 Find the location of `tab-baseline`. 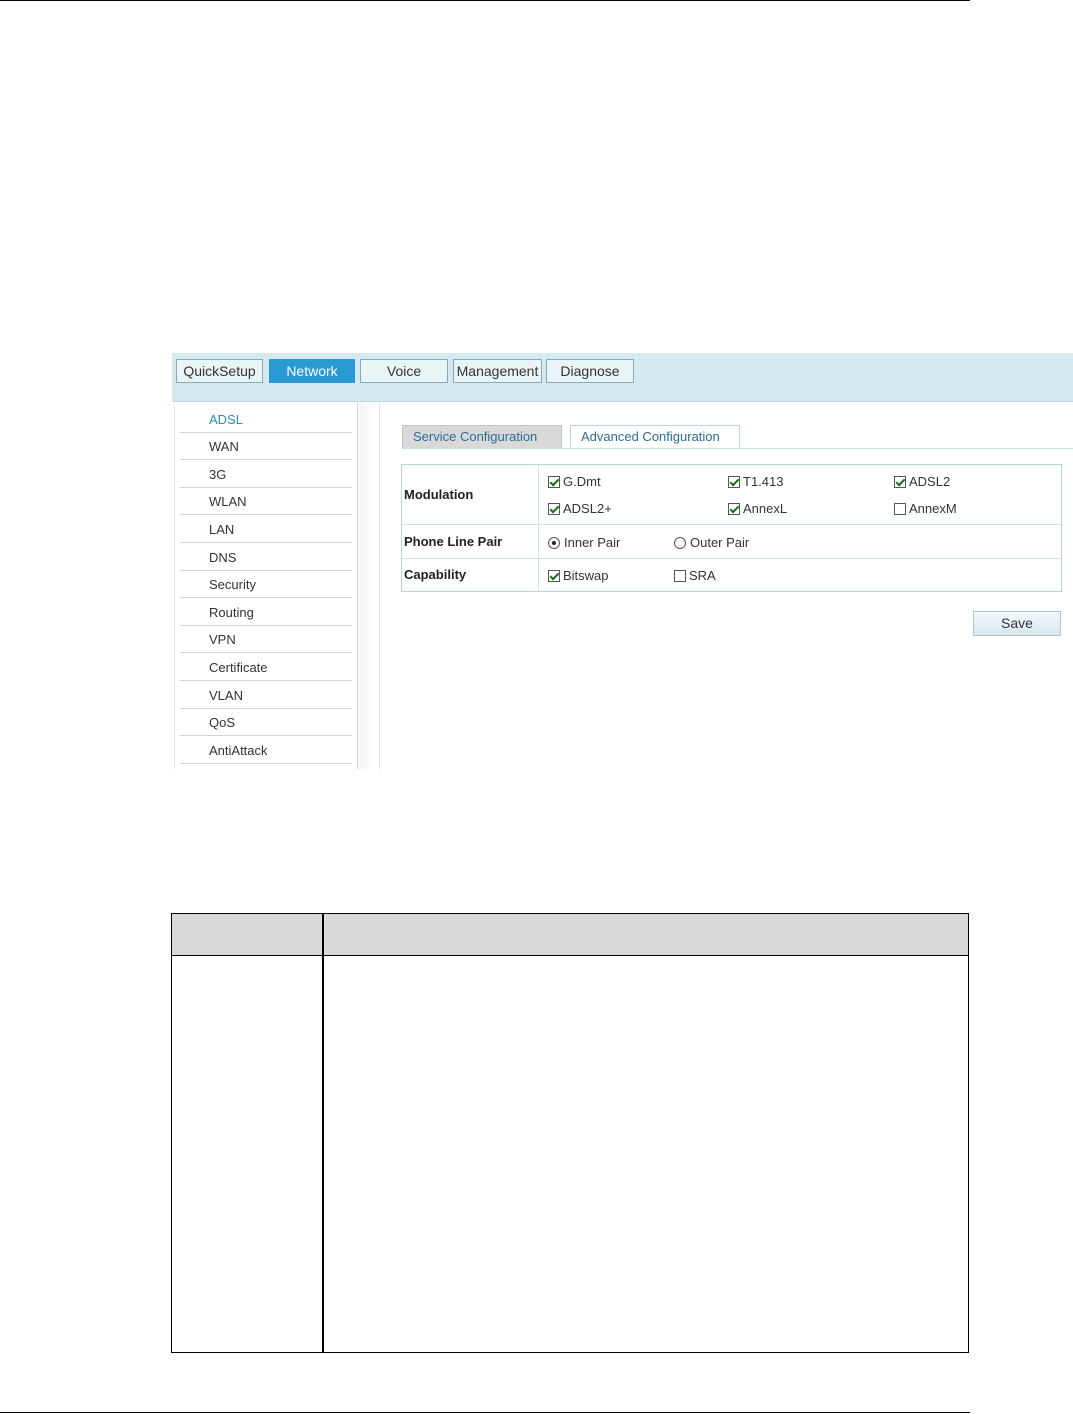

tab-baseline is located at coordinates (737, 448).